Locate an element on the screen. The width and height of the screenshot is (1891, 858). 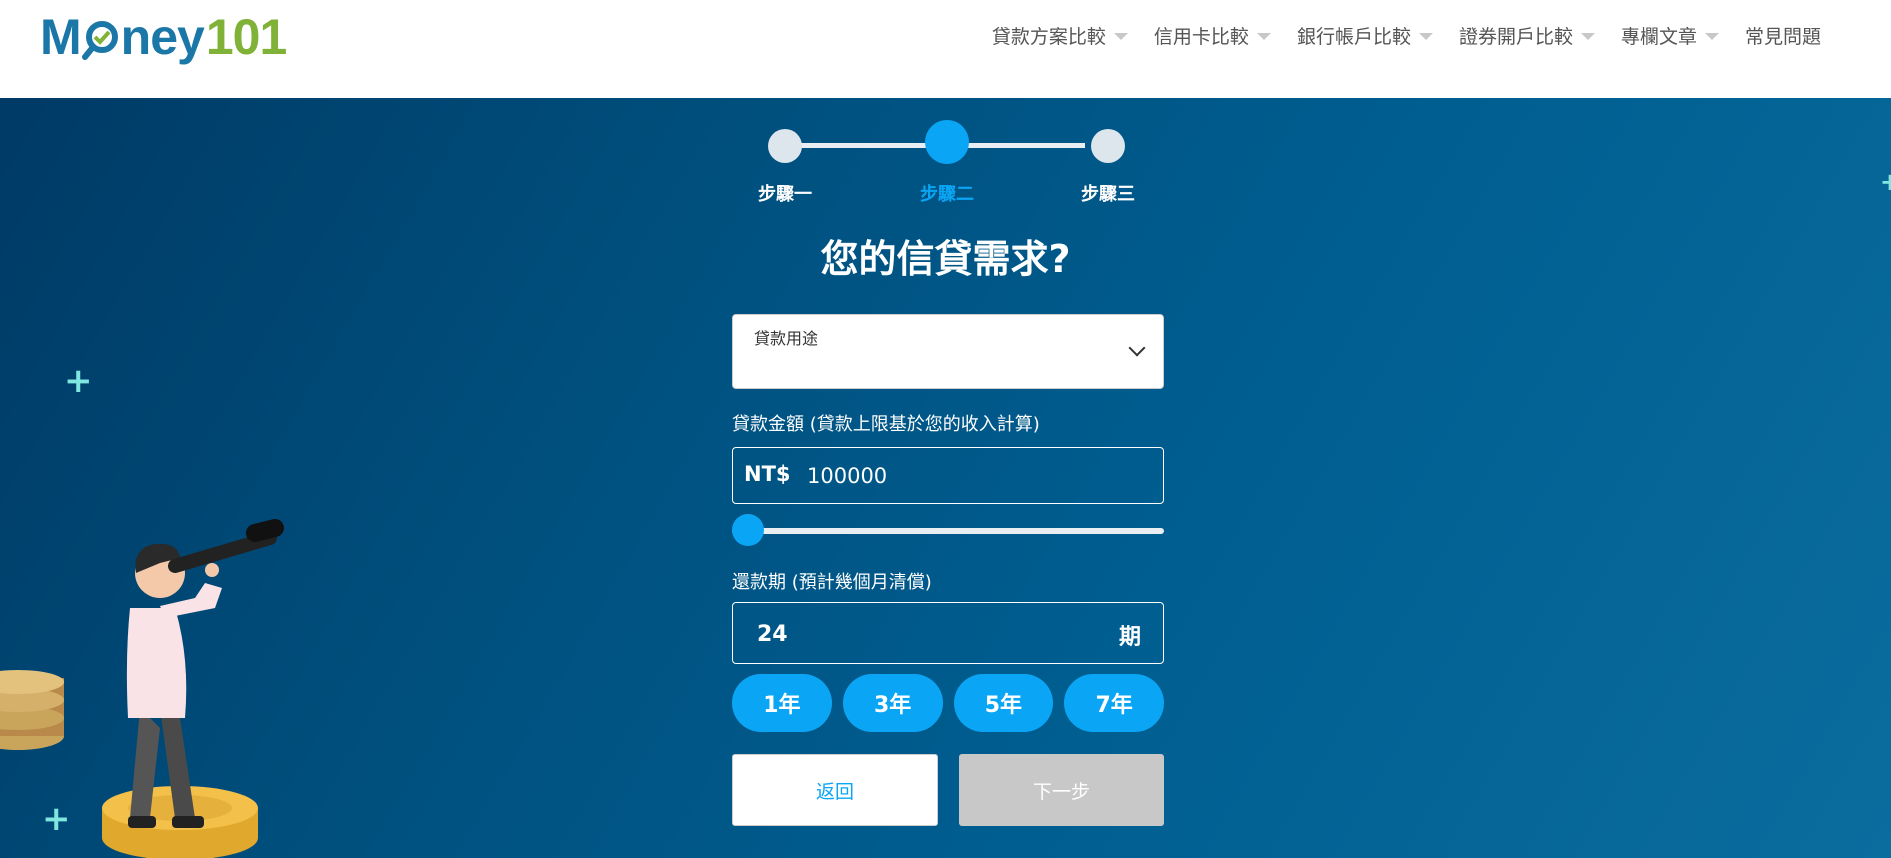
nav-credit-card-compare: 信用卡比較 is located at coordinates (1212, 35).